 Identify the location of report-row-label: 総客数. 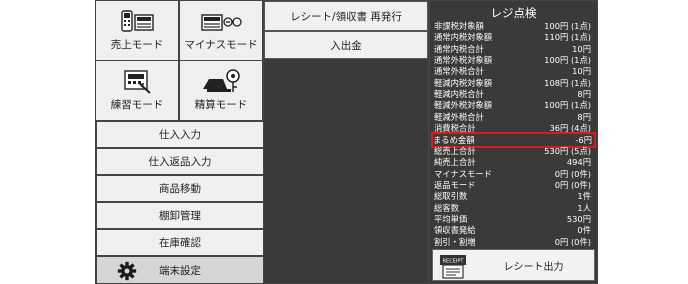
(446, 207).